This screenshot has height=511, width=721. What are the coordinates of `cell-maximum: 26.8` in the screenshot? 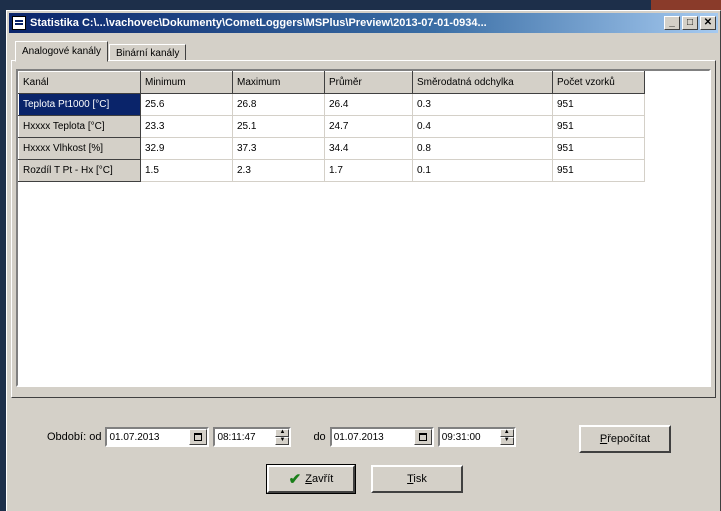 It's located at (278, 104).